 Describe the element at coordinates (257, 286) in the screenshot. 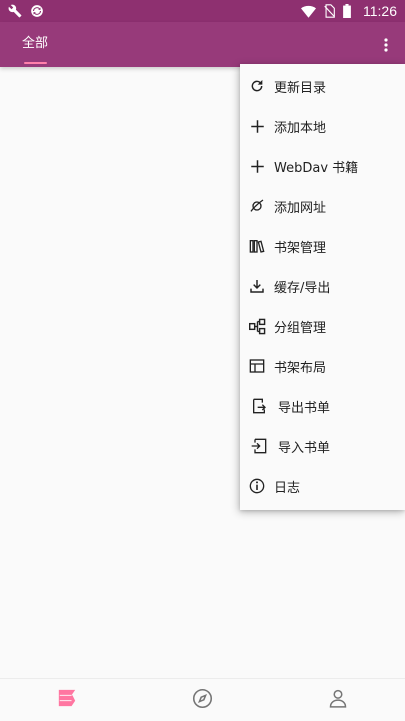

I see `download-icon` at that location.